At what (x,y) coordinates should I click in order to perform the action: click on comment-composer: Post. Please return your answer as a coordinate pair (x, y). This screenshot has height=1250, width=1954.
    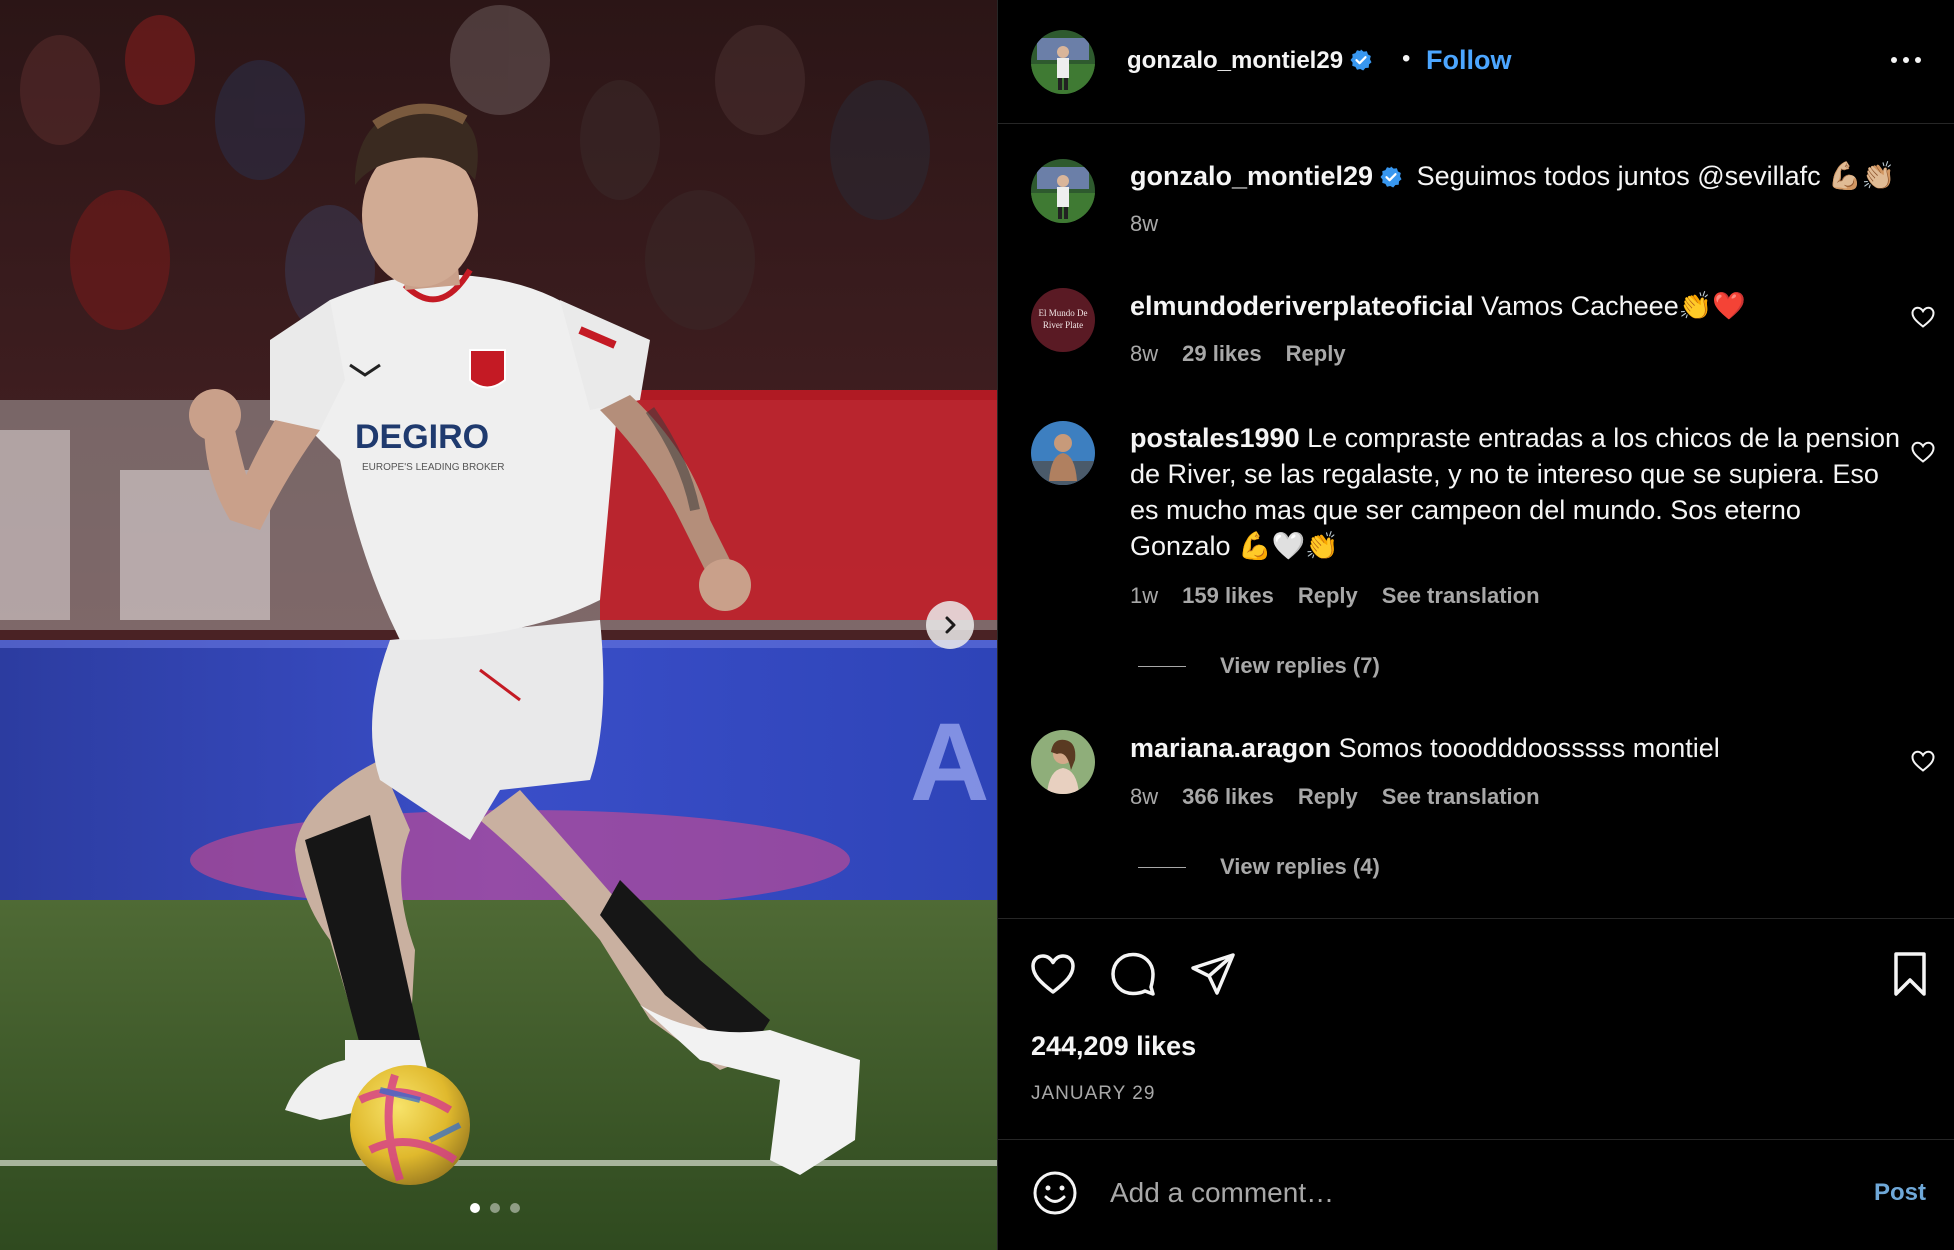
    Looking at the image, I should click on (1476, 1195).